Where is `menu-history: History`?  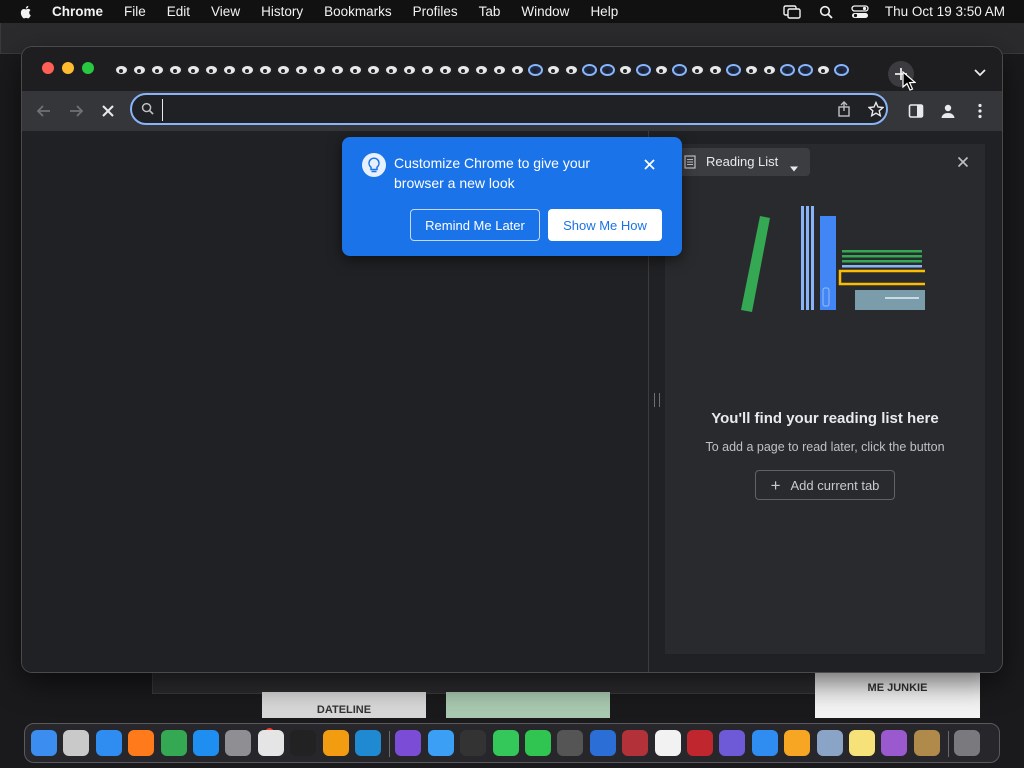
menu-history: History is located at coordinates (282, 11).